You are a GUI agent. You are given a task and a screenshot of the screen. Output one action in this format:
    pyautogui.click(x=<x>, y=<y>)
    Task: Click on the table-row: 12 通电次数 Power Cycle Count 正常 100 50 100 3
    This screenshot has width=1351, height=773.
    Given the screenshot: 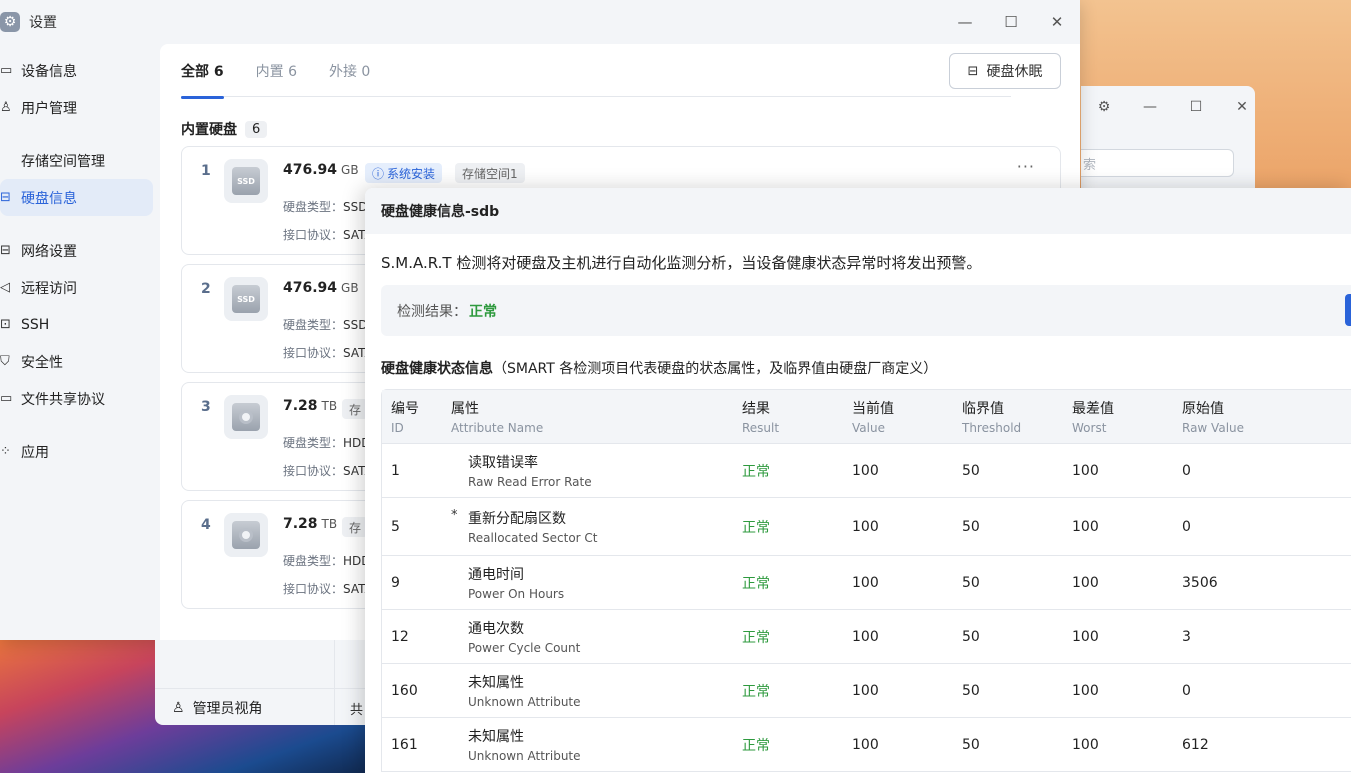 What is the action you would take?
    pyautogui.click(x=866, y=637)
    